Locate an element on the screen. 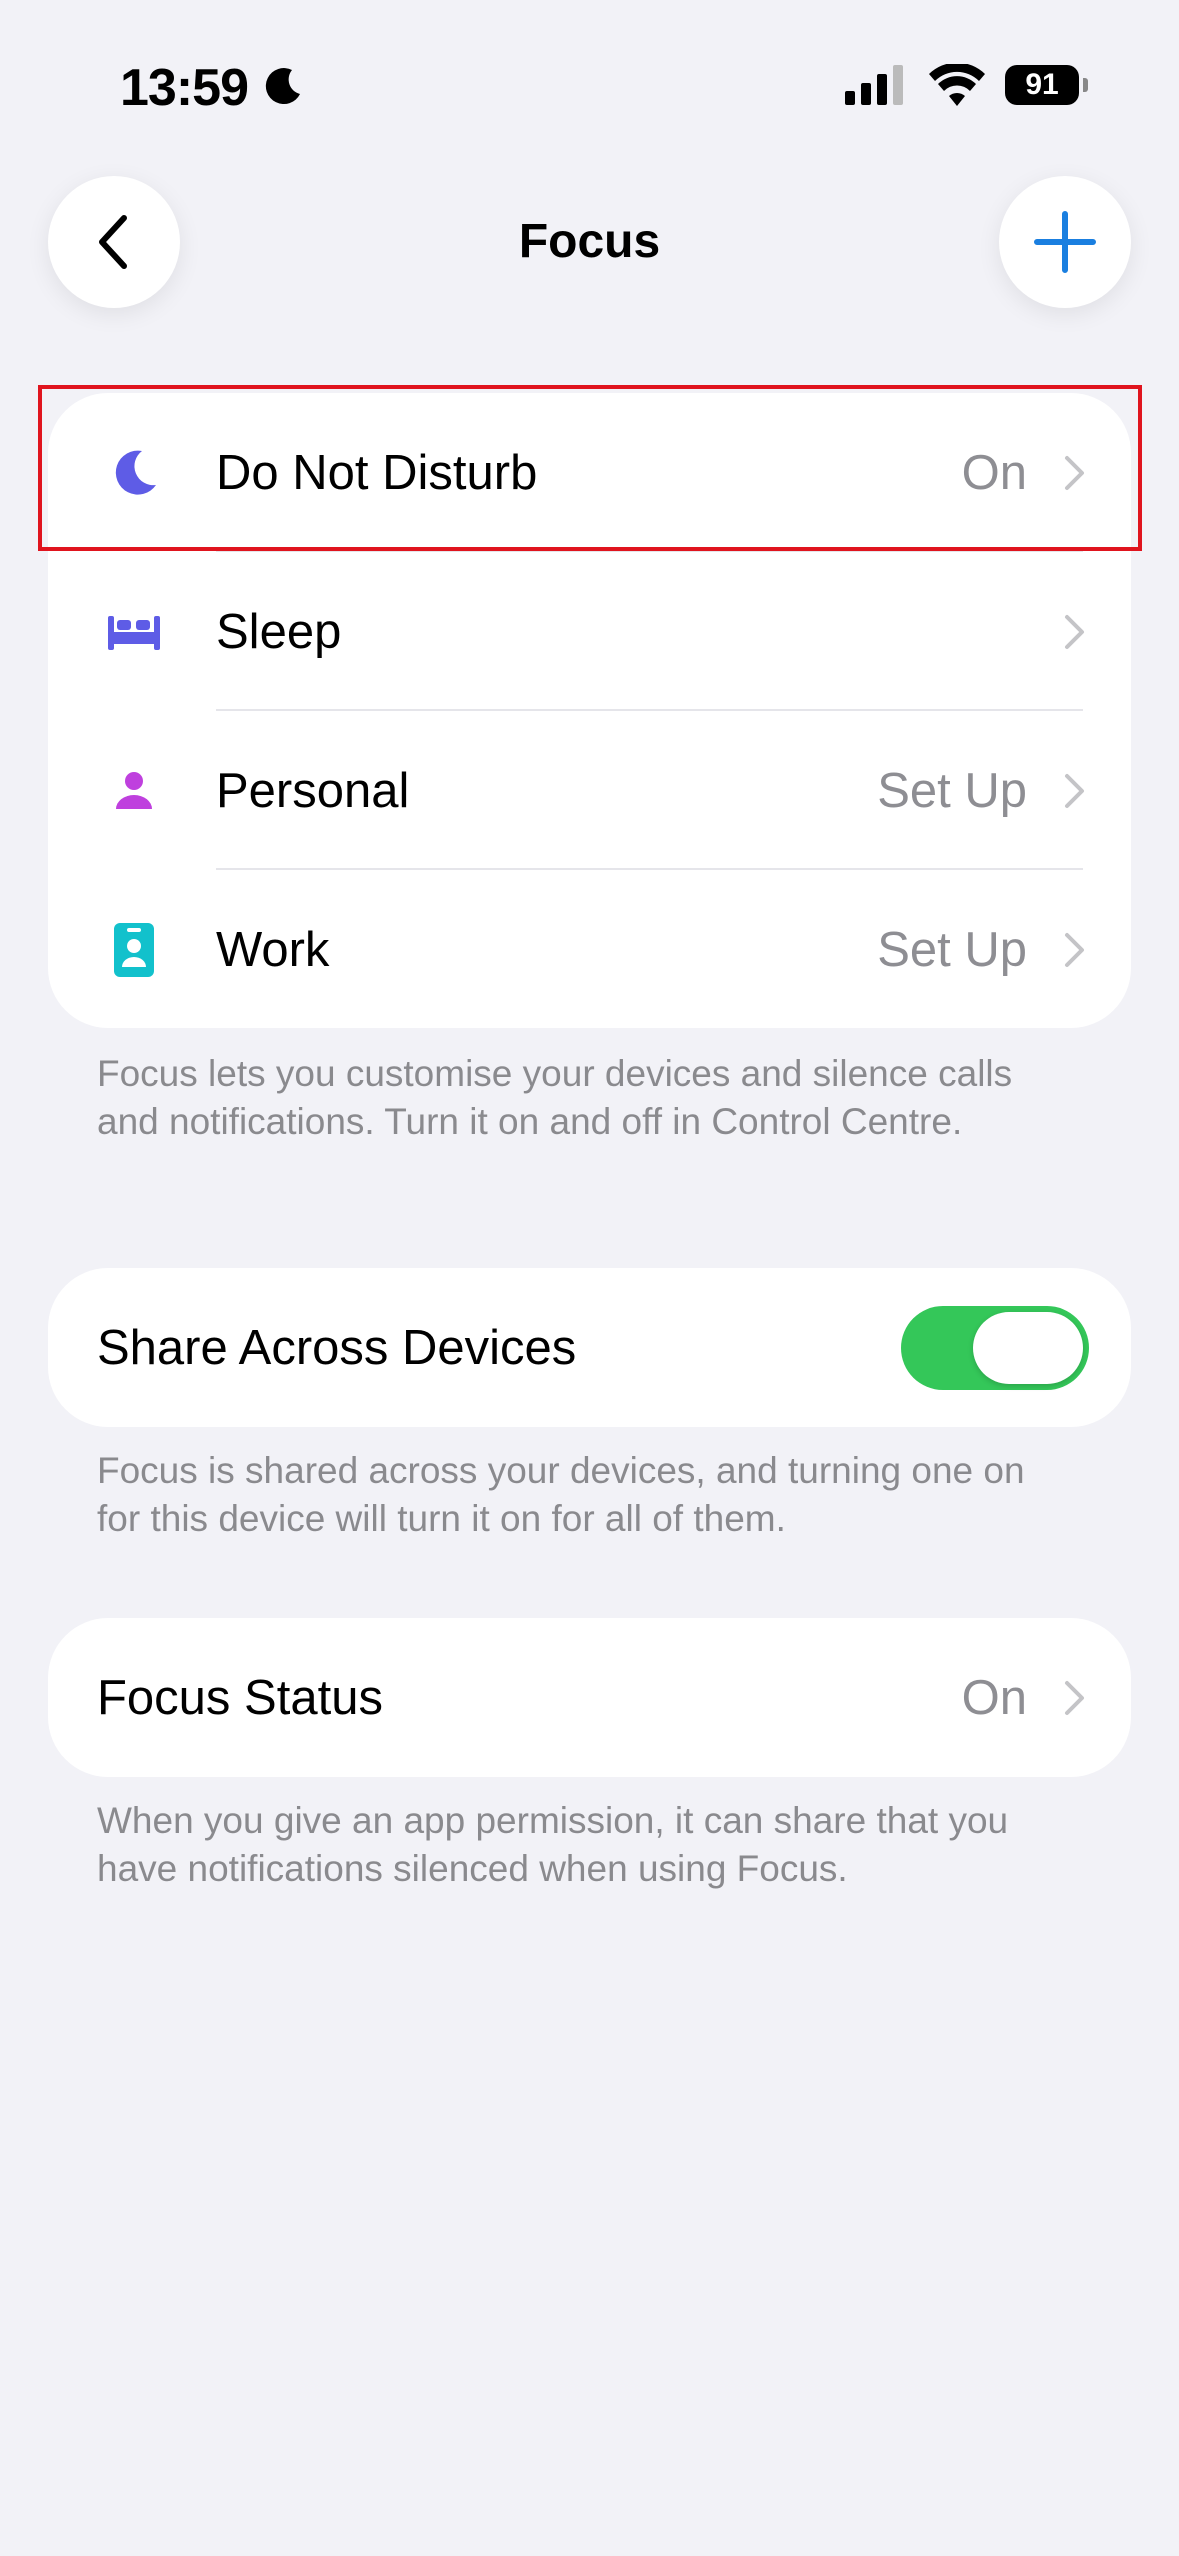 The width and height of the screenshot is (1179, 2556). focus-item-label: Personal is located at coordinates (313, 790).